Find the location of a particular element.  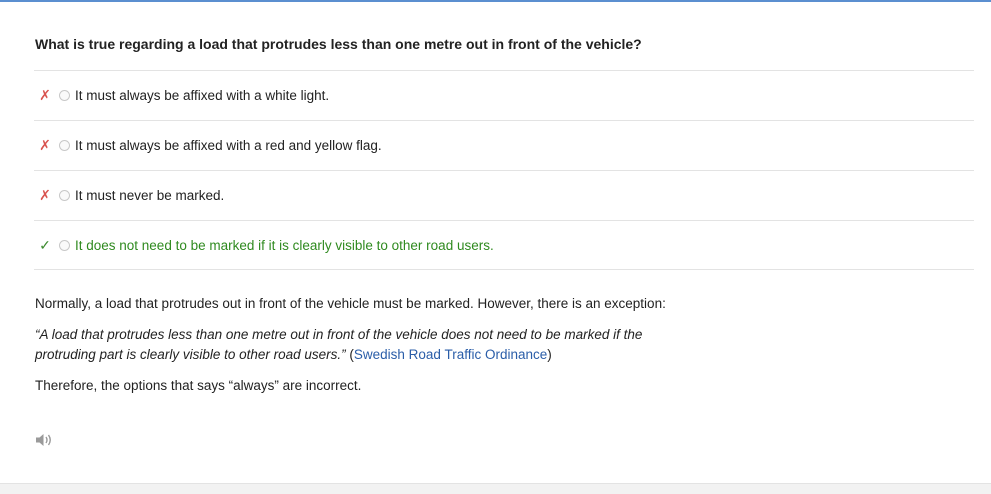

speaker-icon is located at coordinates (44, 440).